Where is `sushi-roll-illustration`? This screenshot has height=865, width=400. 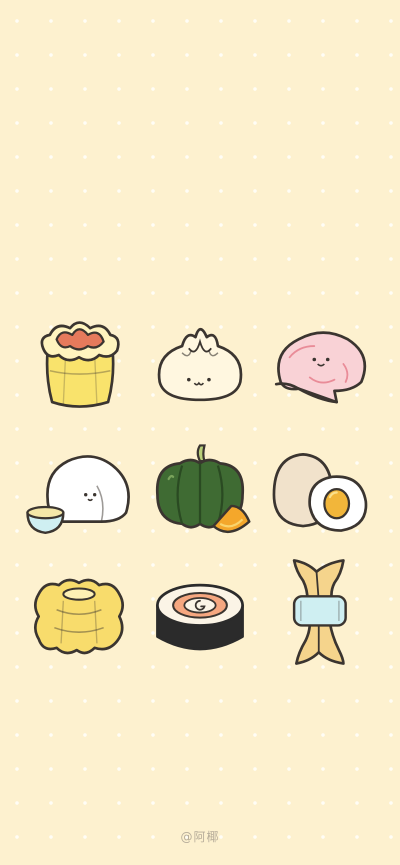
sushi-roll-illustration is located at coordinates (199, 612).